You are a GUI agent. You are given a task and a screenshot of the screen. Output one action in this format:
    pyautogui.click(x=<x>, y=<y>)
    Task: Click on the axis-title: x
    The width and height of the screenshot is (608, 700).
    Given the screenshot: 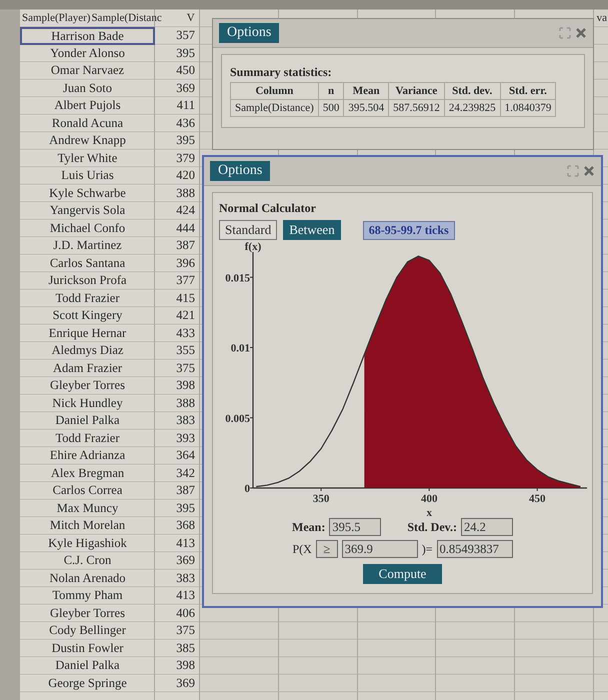 What is the action you would take?
    pyautogui.click(x=429, y=512)
    